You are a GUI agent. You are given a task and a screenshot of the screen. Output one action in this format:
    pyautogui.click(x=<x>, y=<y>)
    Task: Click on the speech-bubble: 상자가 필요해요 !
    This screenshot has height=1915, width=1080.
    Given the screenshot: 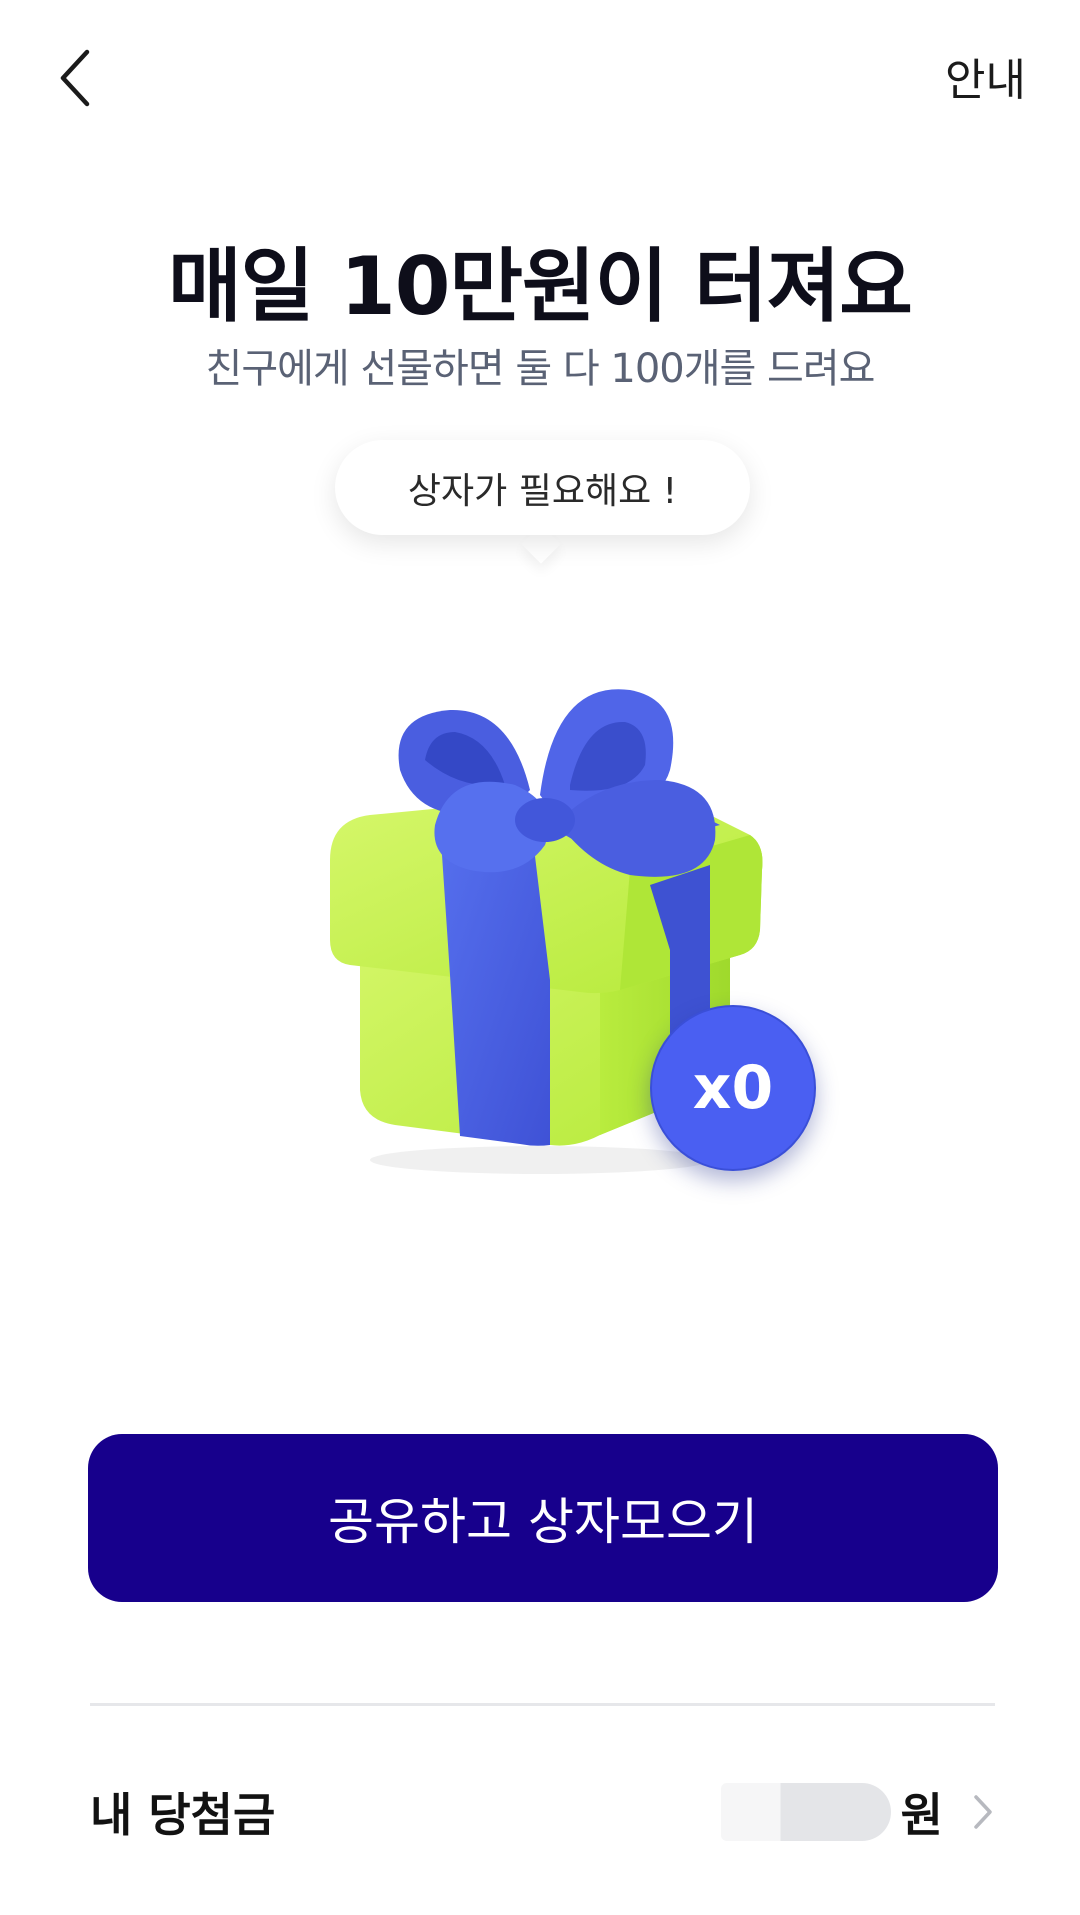 What is the action you would take?
    pyautogui.click(x=542, y=487)
    